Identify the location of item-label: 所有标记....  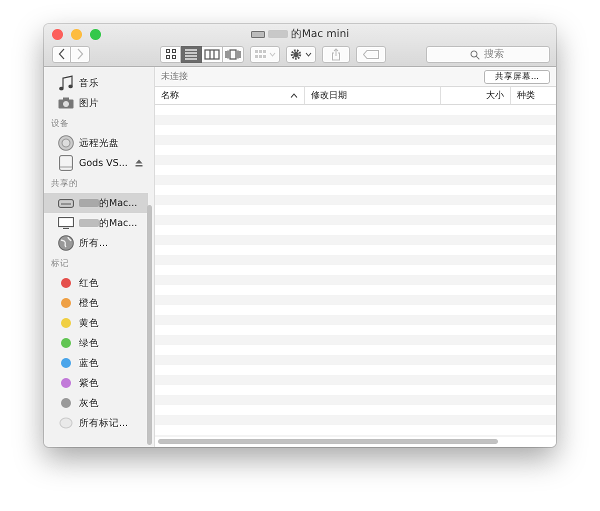
(103, 423).